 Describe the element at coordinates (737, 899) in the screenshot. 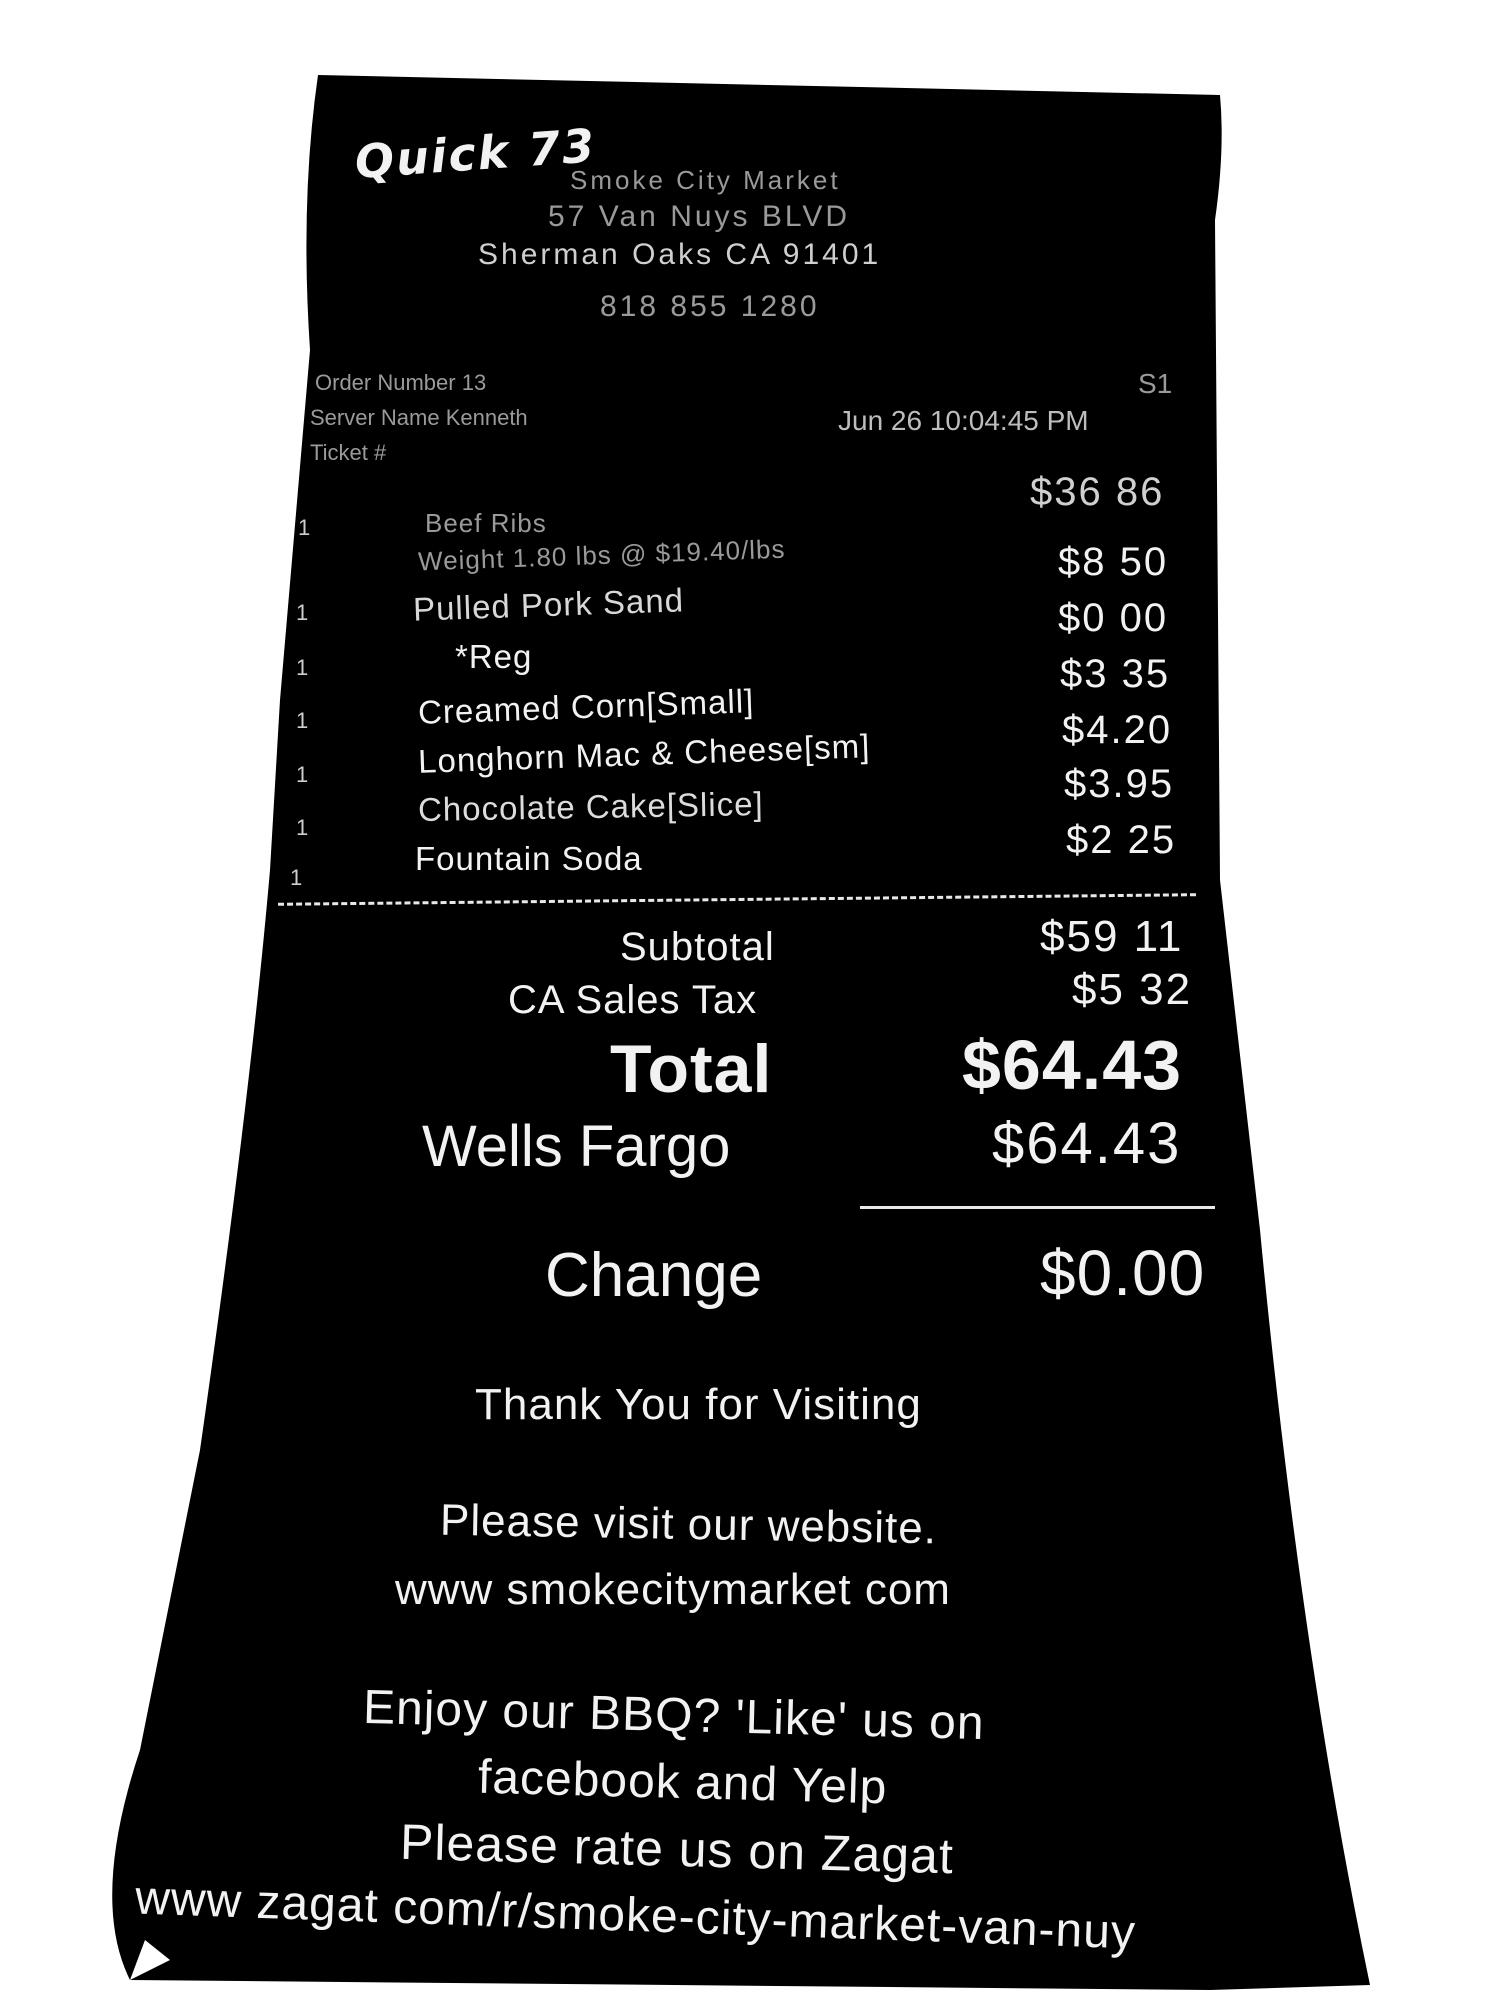

I see `items-divider` at that location.